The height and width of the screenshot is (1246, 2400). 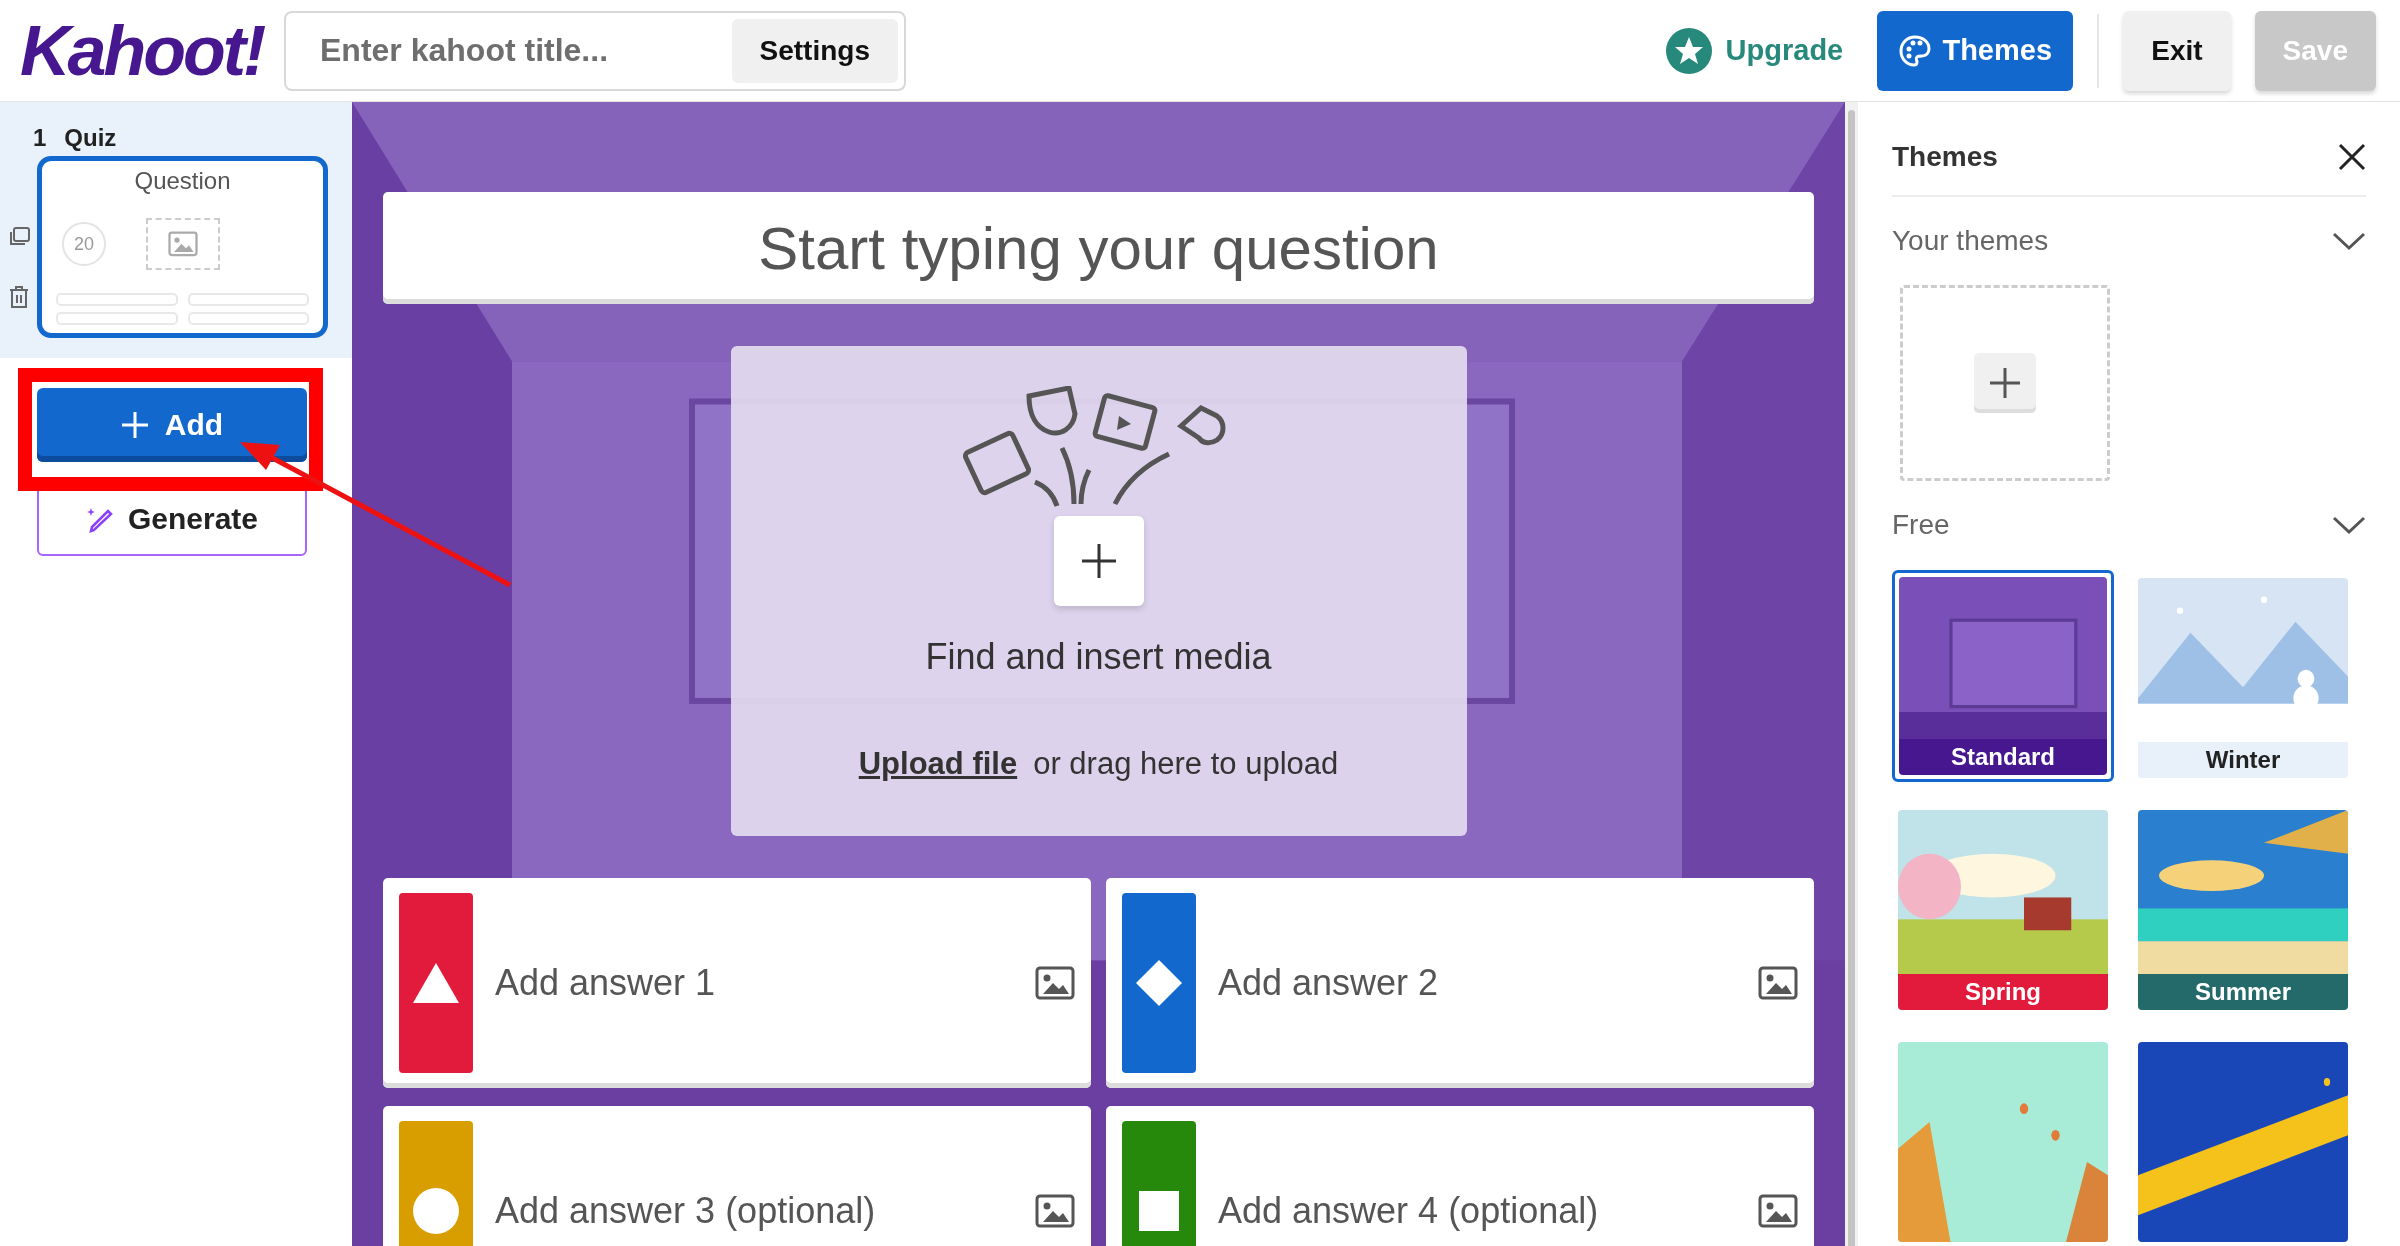 I want to click on answer-placeholder: Add answer 1, so click(x=606, y=983).